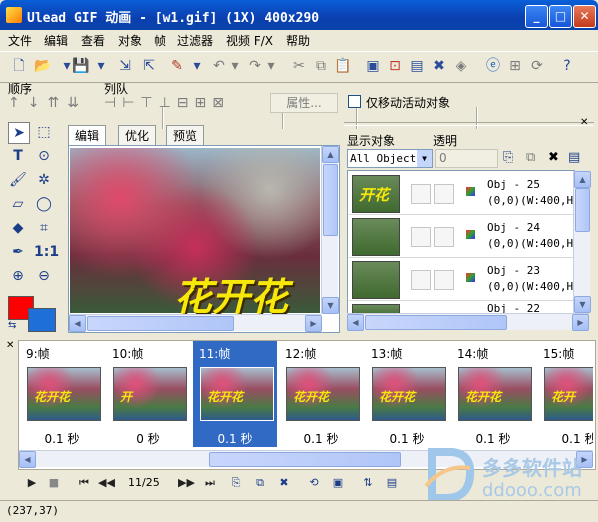  I want to click on browser-icon: ⓔ, so click(493, 66).